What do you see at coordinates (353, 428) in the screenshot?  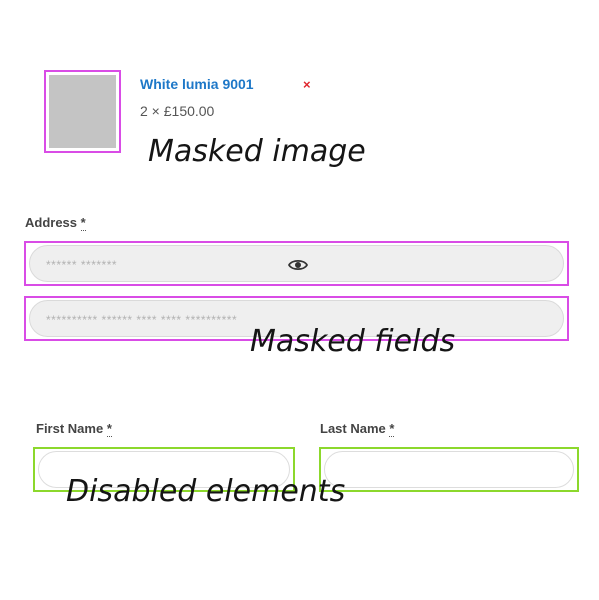 I see `last-name-label-text: Last Name` at bounding box center [353, 428].